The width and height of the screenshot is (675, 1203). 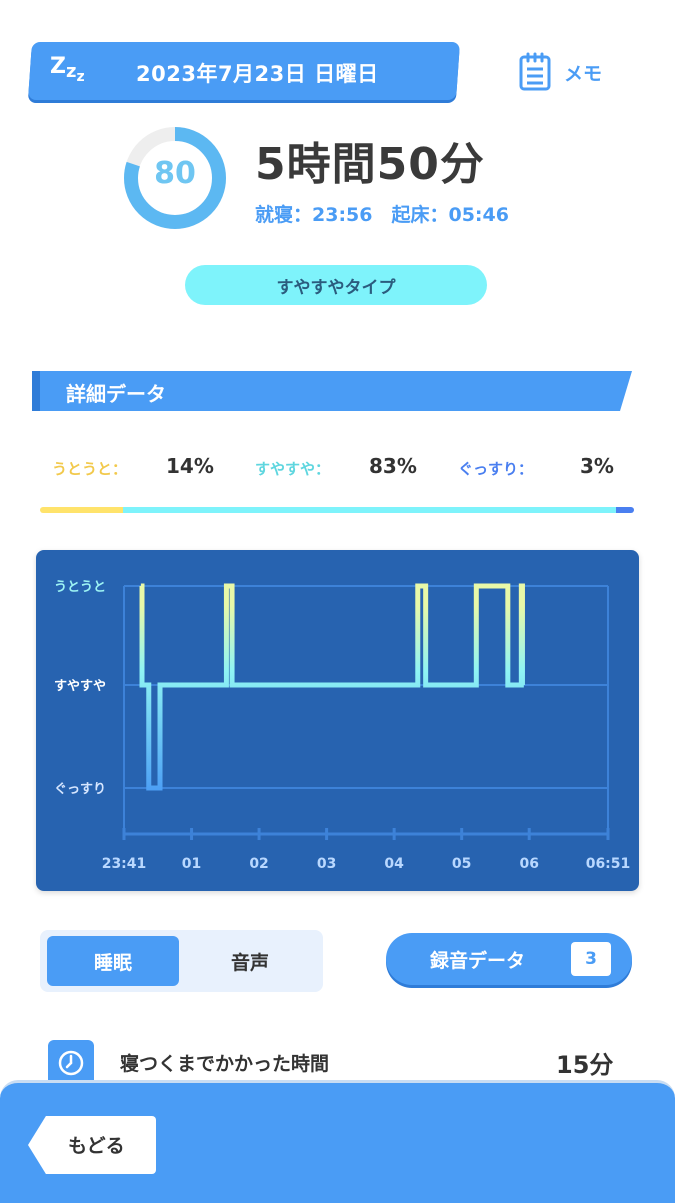 I want to click on ratio-seg-normal, so click(x=370, y=510).